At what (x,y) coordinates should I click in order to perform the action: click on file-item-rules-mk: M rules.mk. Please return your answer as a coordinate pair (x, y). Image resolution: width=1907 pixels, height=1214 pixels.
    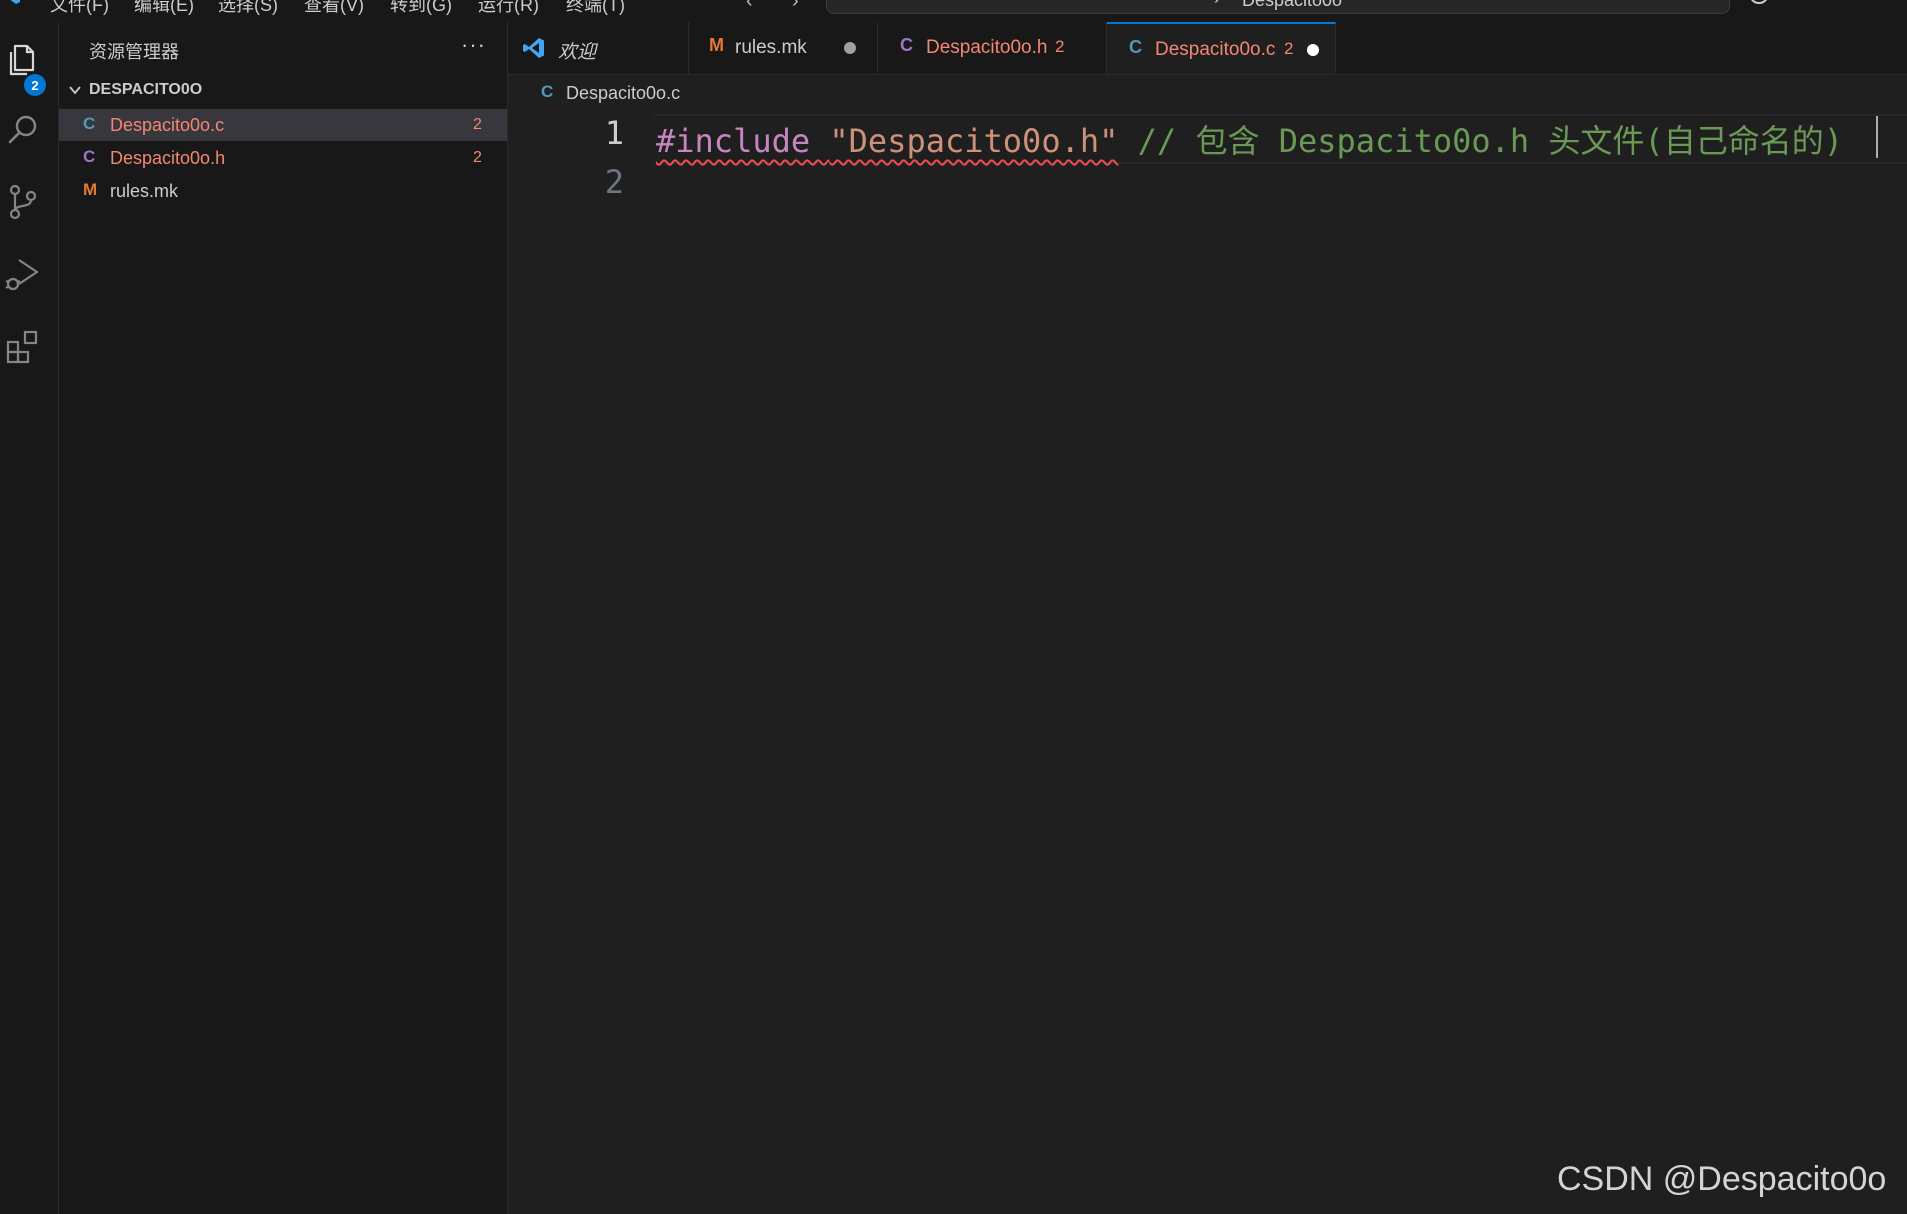
    Looking at the image, I should click on (283, 191).